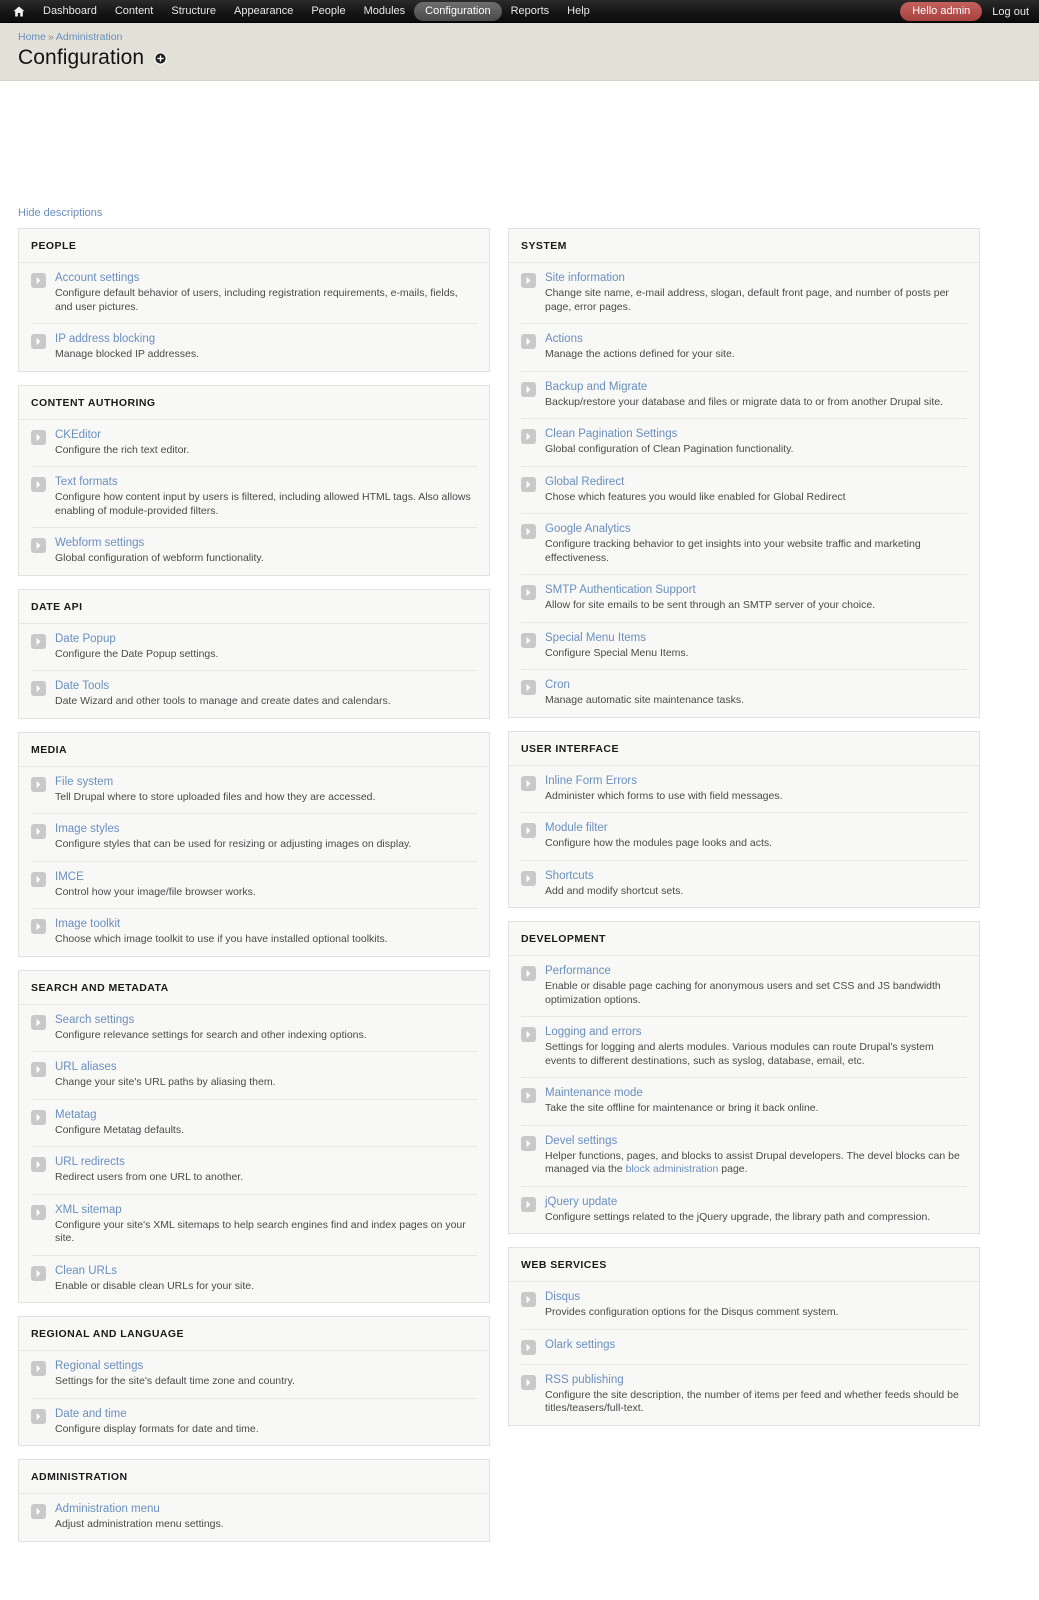 The width and height of the screenshot is (1039, 1600). What do you see at coordinates (134, 11) in the screenshot?
I see `toolbar-item-content: Content` at bounding box center [134, 11].